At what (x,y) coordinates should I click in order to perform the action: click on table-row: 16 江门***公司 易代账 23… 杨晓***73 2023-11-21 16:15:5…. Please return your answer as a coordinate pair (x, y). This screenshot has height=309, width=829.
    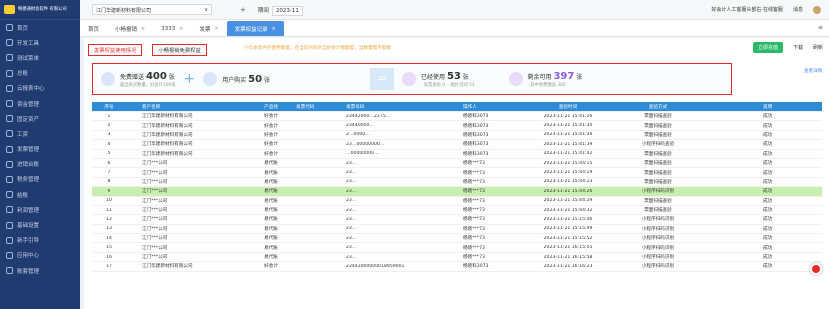
    Looking at the image, I should click on (457, 258).